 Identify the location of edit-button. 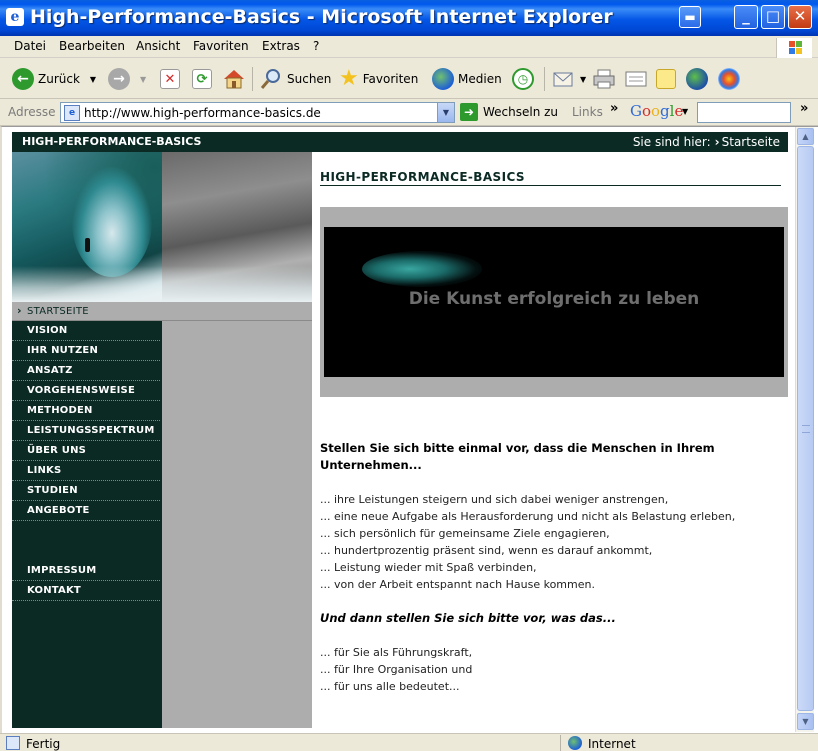
(636, 79).